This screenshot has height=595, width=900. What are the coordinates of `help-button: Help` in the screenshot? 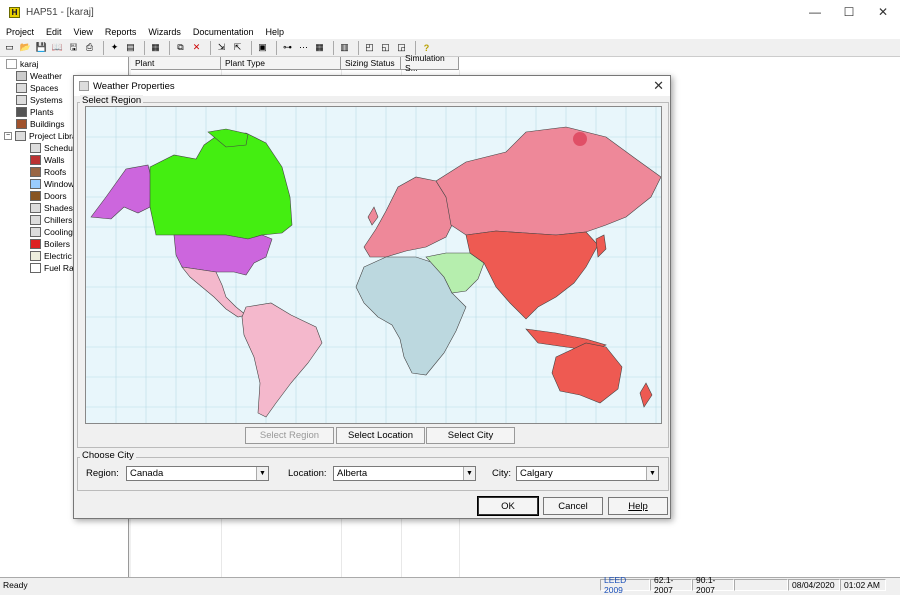 It's located at (638, 506).